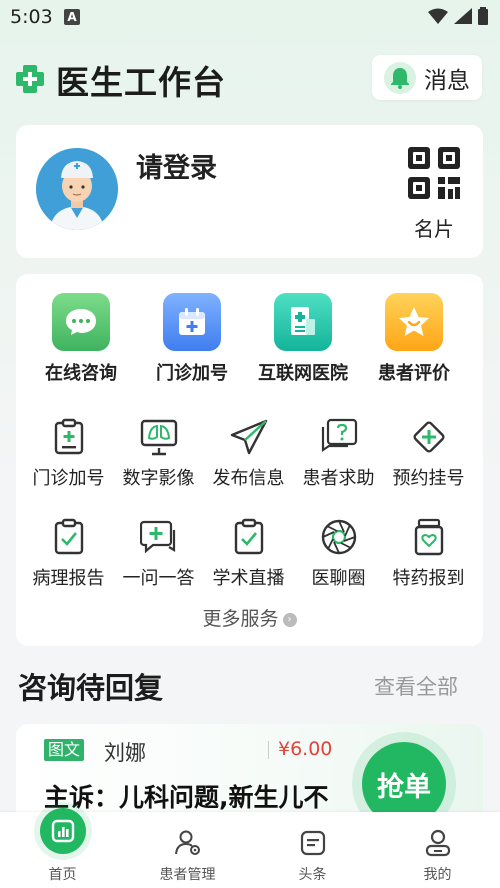 This screenshot has height=888, width=500. I want to click on service-digital-imaging: 数字影像, so click(158, 453).